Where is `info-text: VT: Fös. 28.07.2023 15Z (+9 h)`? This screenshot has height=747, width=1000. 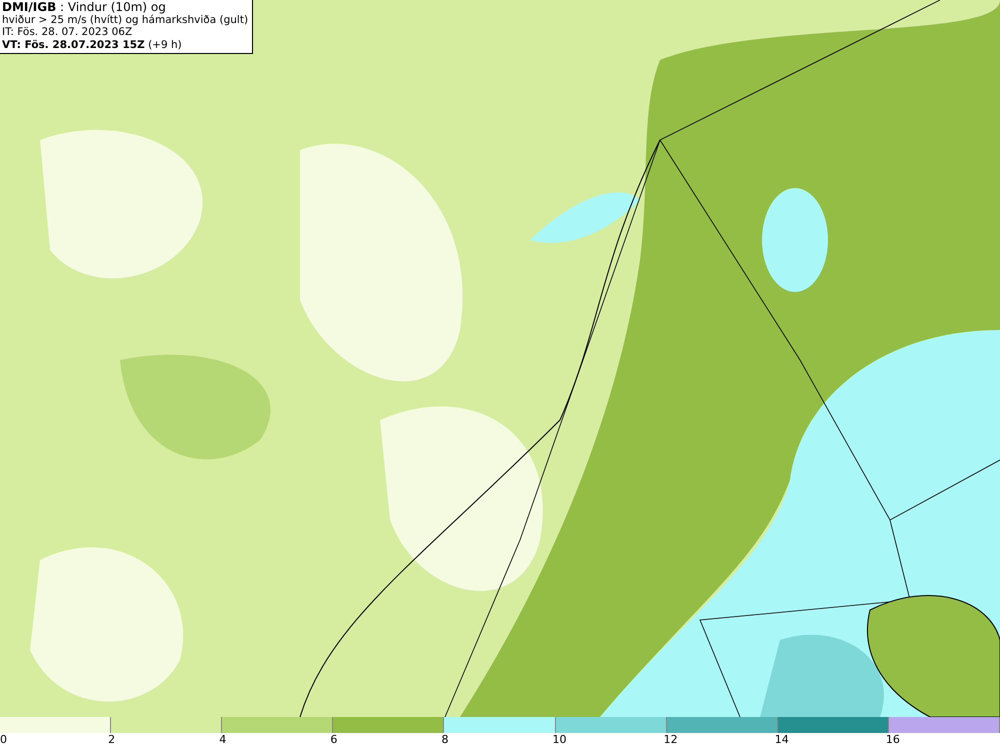 info-text: VT: Fös. 28.07.2023 15Z (+9 h) is located at coordinates (92, 44).